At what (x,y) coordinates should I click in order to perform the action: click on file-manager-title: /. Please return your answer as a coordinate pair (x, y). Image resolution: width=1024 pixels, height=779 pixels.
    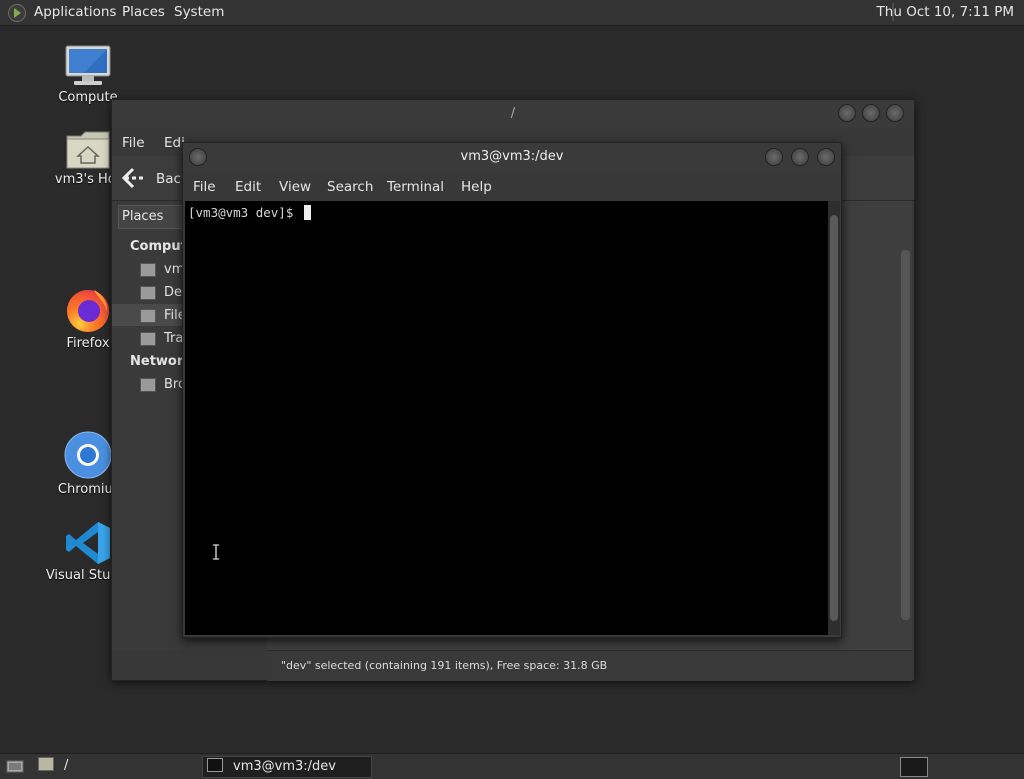
    Looking at the image, I should click on (513, 114).